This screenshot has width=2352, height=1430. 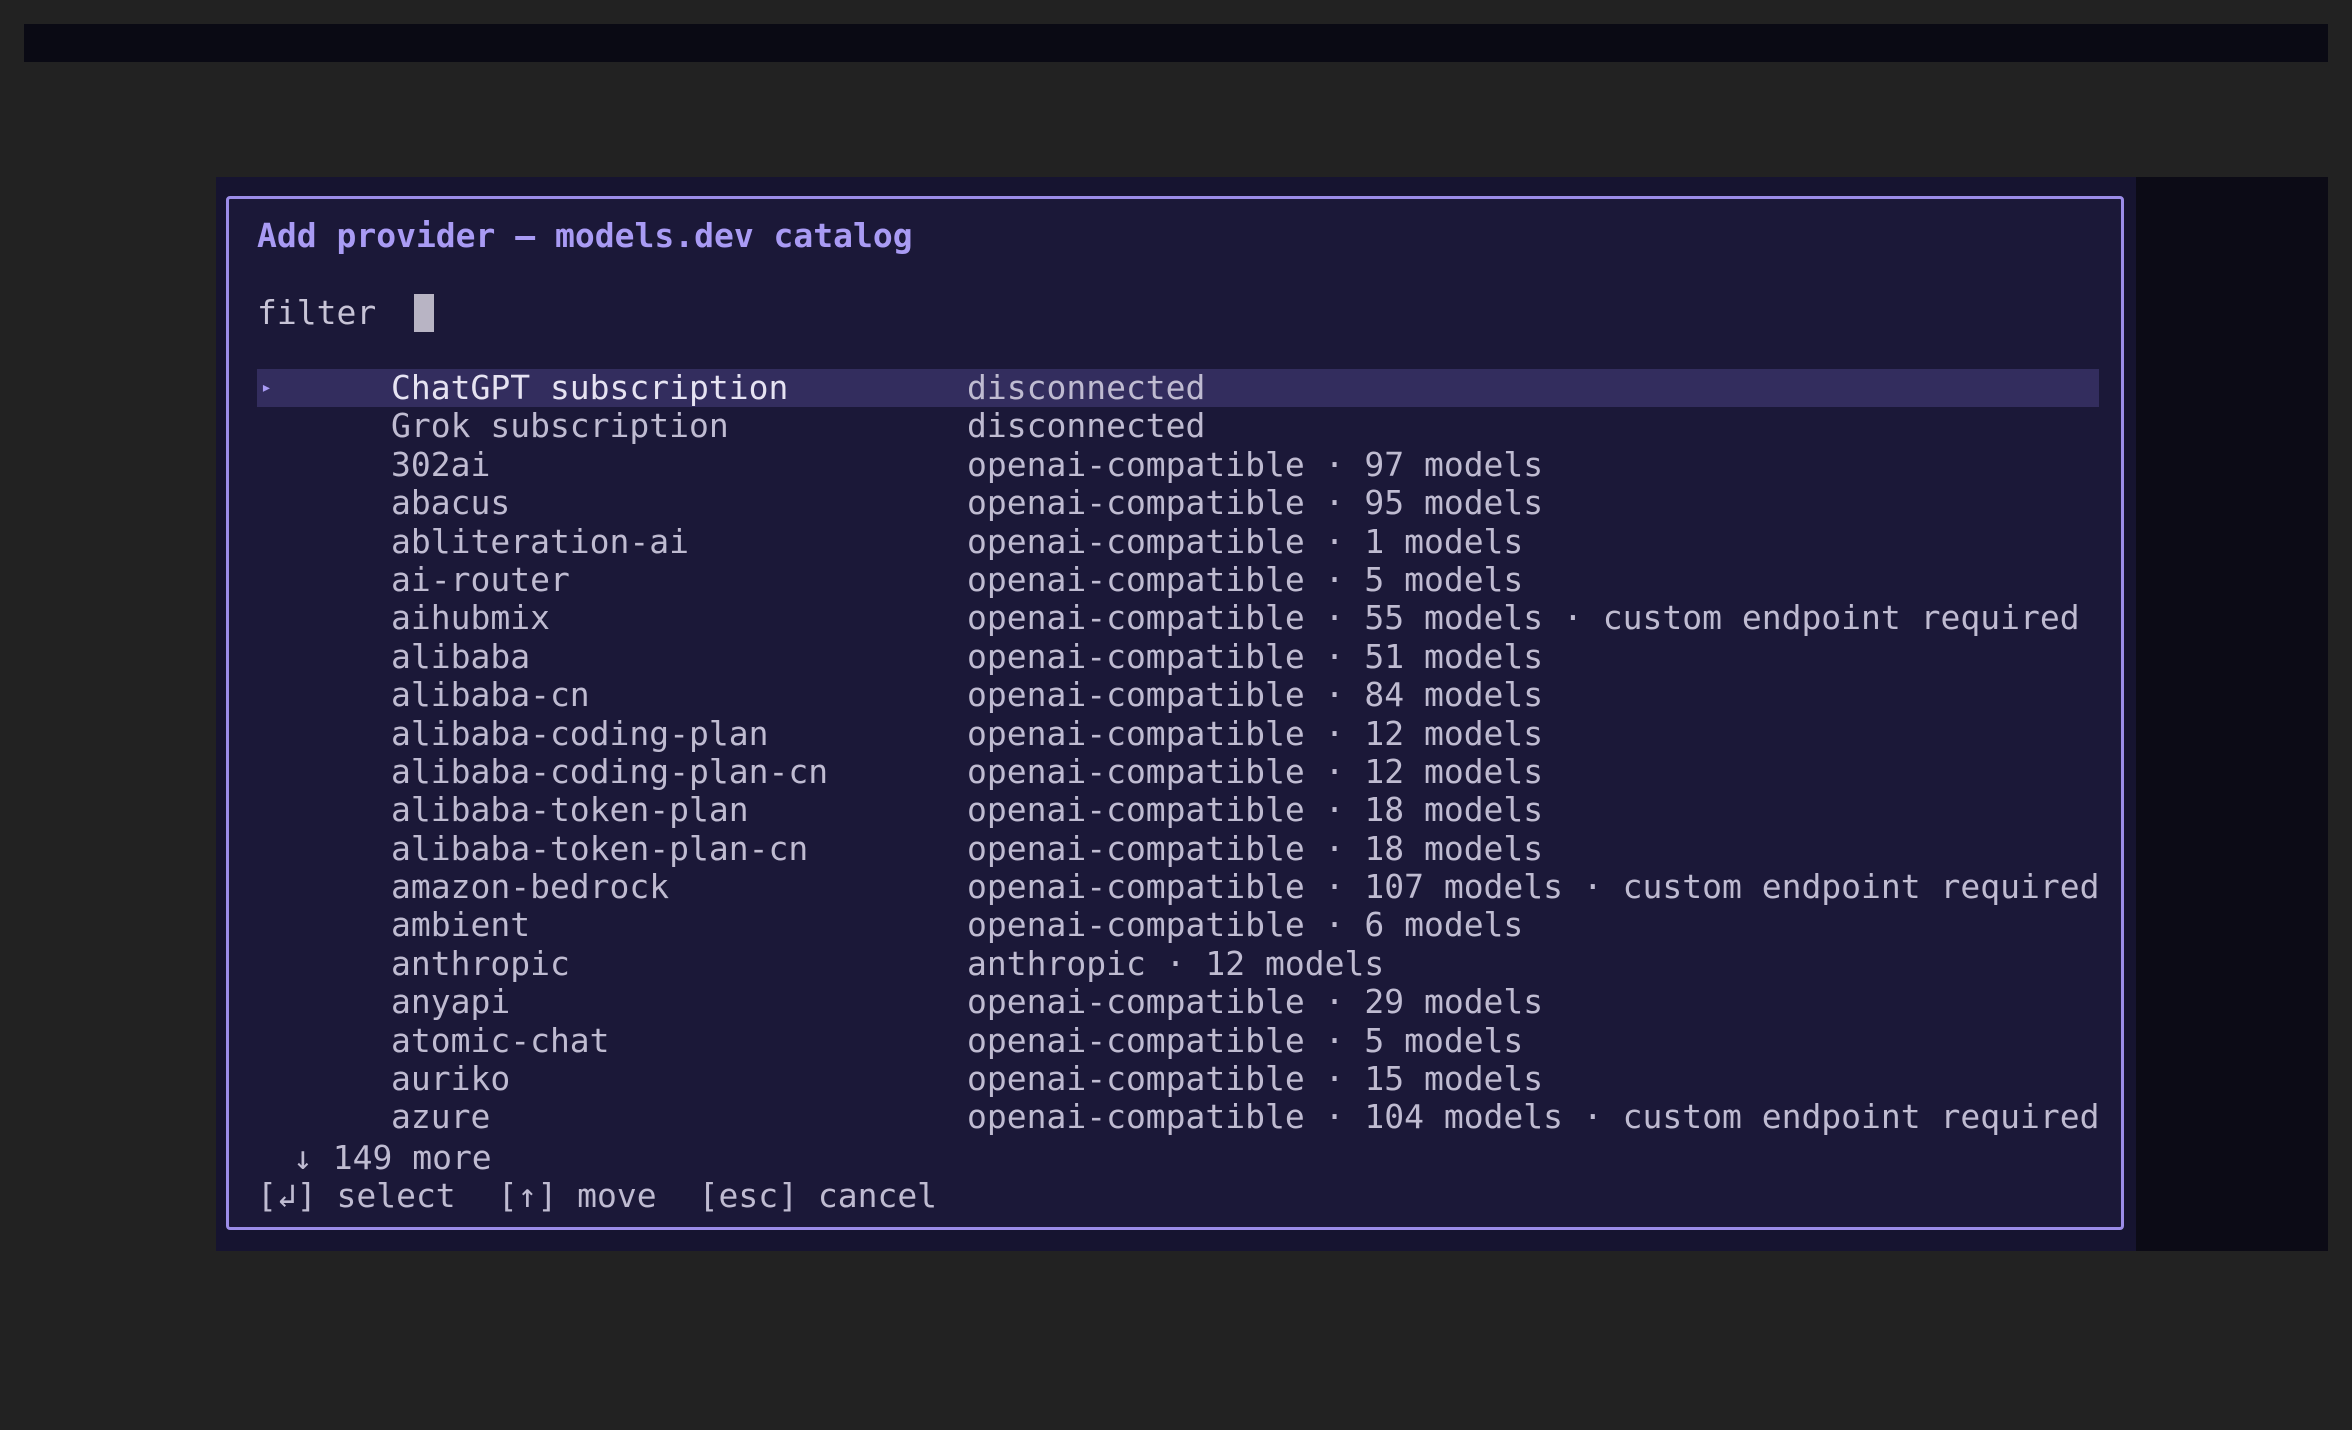 What do you see at coordinates (818, 1195) in the screenshot?
I see `cancel-hint: [esc] cancel` at bounding box center [818, 1195].